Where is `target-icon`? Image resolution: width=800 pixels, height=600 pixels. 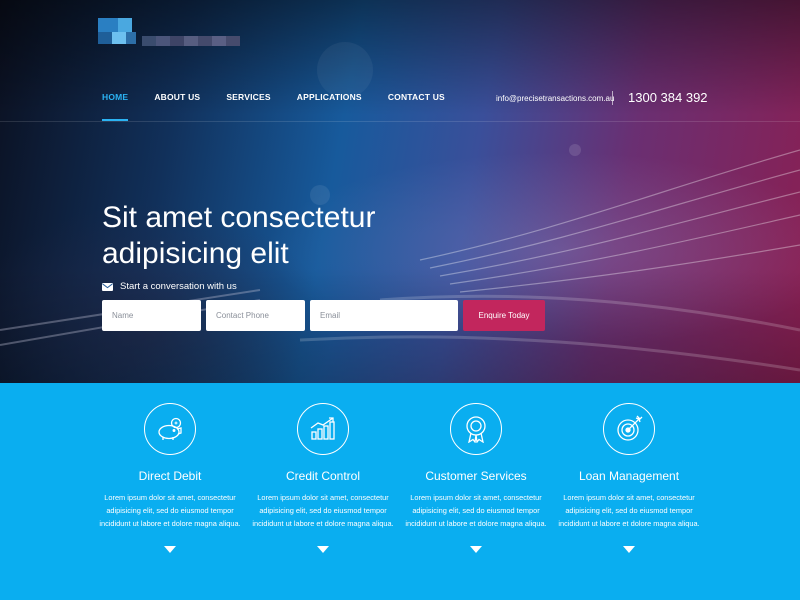 target-icon is located at coordinates (629, 429).